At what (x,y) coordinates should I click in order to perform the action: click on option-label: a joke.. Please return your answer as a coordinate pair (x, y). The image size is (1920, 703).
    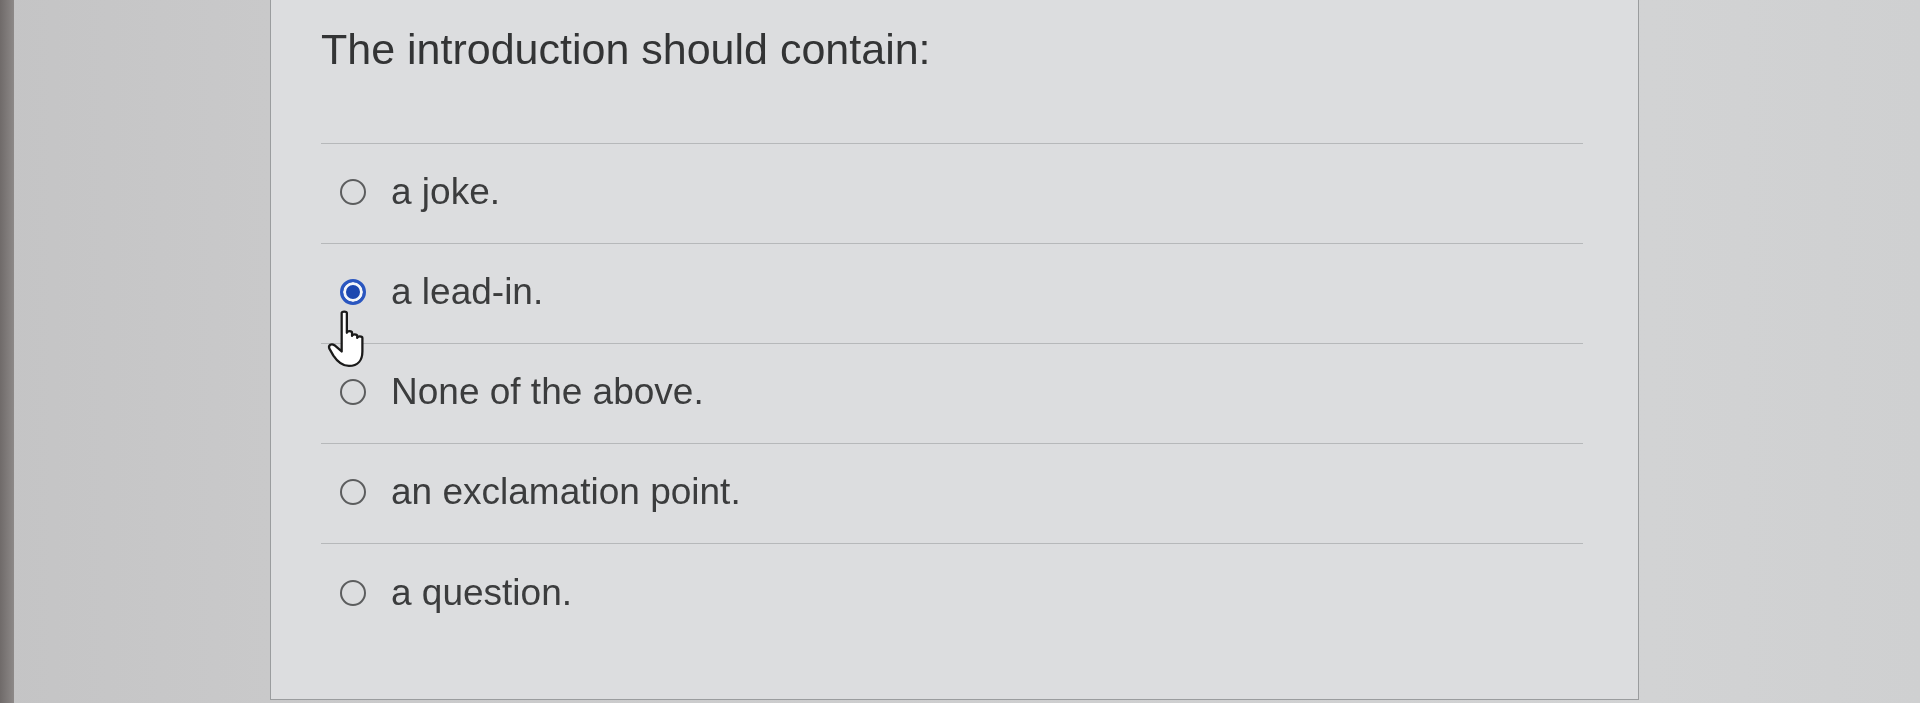
    Looking at the image, I should click on (445, 192).